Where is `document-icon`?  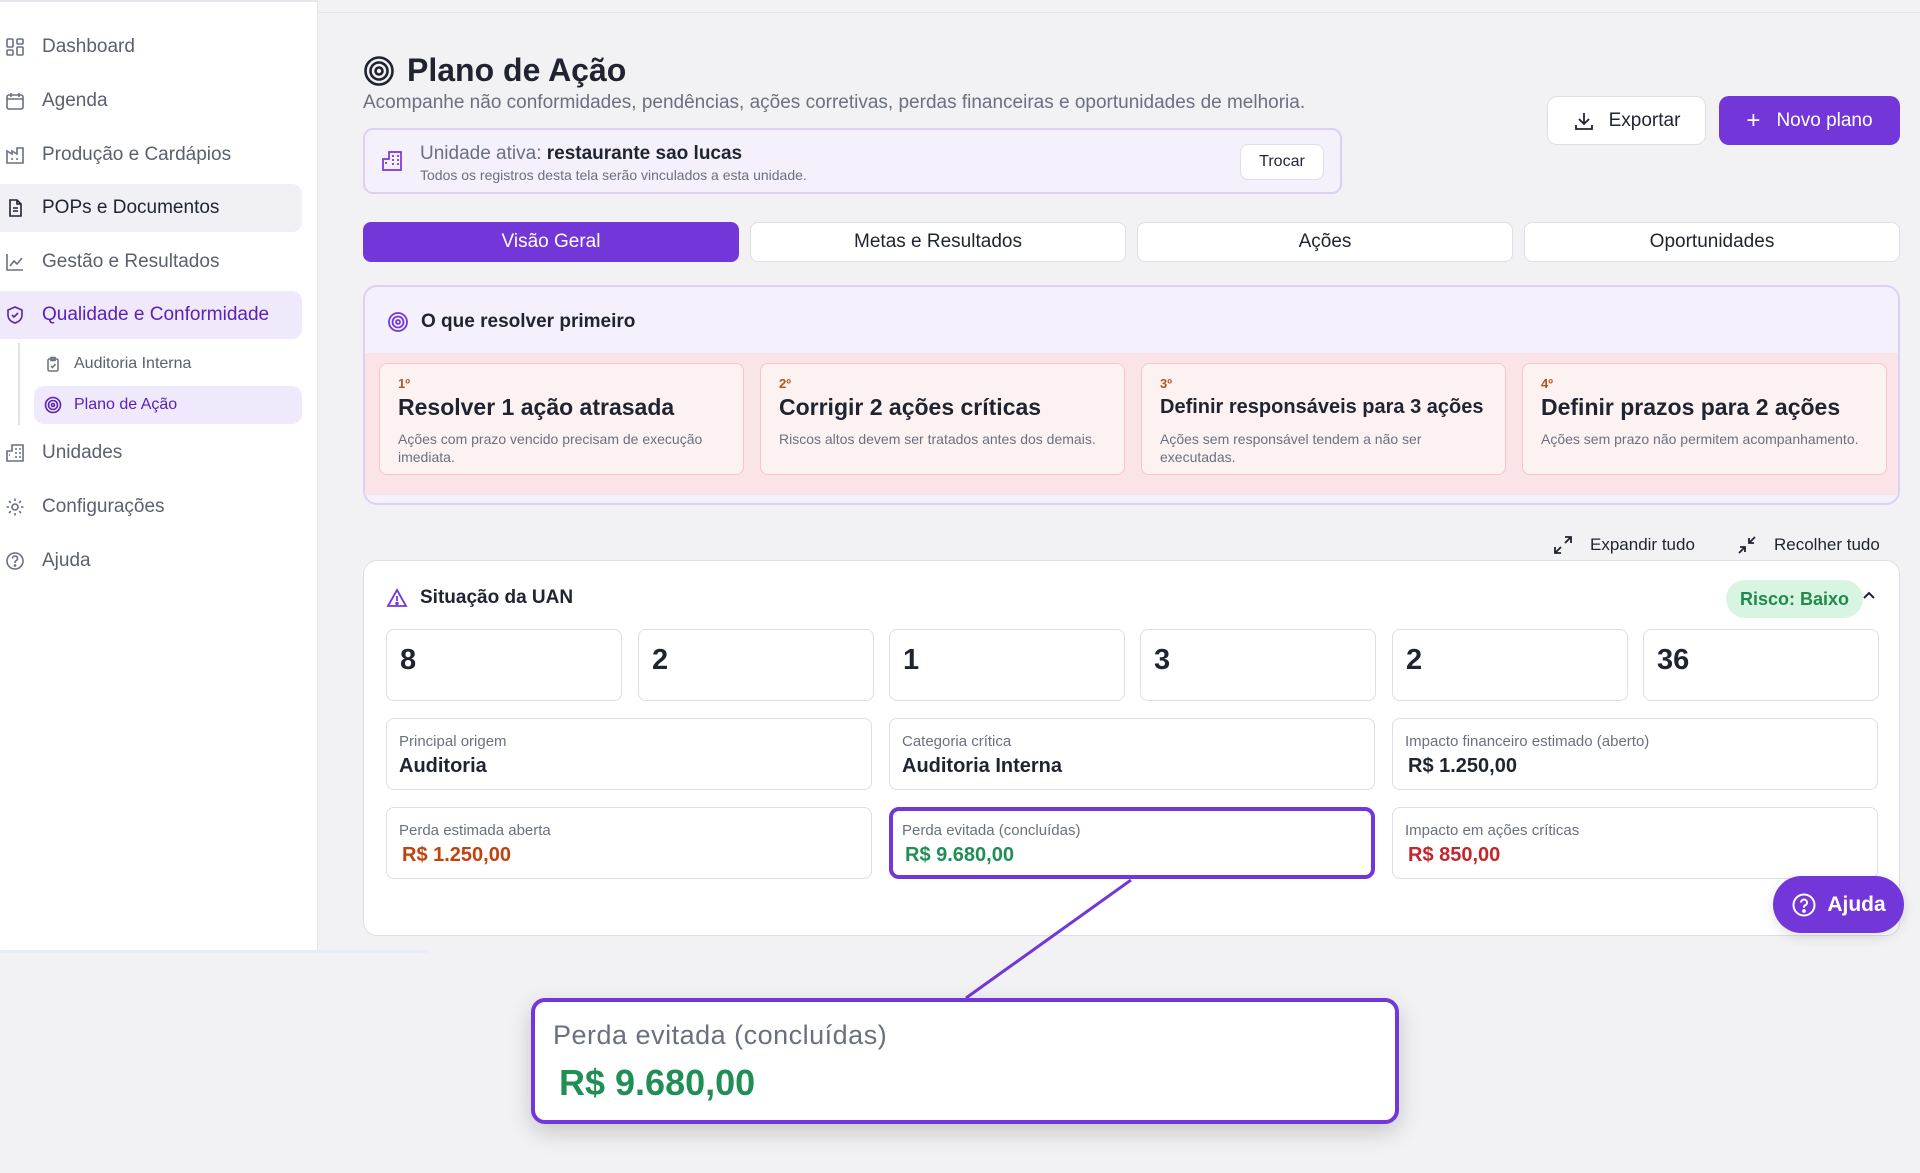
document-icon is located at coordinates (15, 208).